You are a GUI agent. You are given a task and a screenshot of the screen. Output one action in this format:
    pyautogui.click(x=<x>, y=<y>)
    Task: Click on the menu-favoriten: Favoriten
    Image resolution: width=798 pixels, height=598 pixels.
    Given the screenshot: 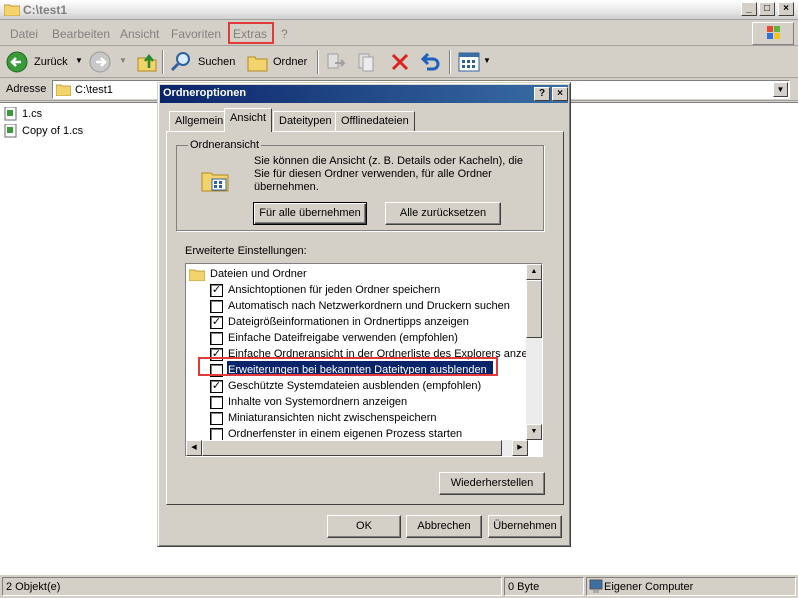 What is the action you would take?
    pyautogui.click(x=196, y=34)
    